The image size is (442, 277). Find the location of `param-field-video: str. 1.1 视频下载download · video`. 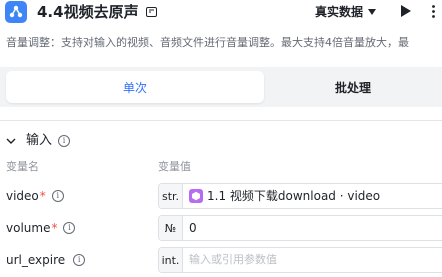

param-field-video: str. 1.1 视频下载download · video is located at coordinates (300, 196).